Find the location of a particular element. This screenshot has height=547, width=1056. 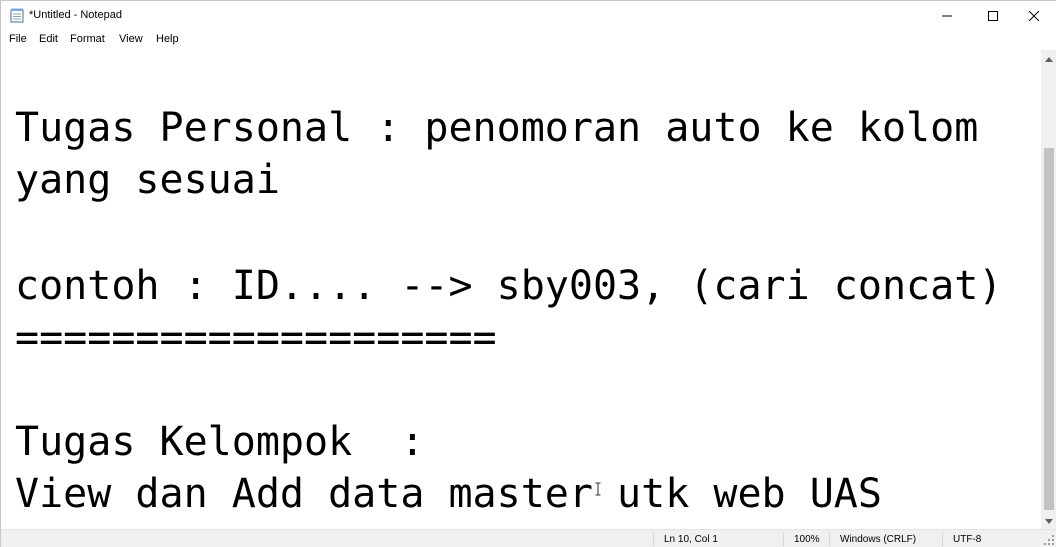

scroll-down-button is located at coordinates (1048, 520).